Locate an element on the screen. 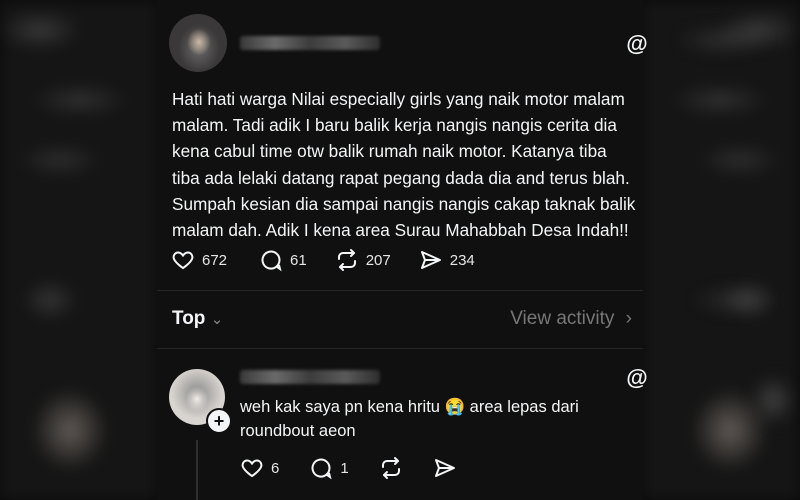 The image size is (800, 500). reply-share-button is located at coordinates (445, 468).